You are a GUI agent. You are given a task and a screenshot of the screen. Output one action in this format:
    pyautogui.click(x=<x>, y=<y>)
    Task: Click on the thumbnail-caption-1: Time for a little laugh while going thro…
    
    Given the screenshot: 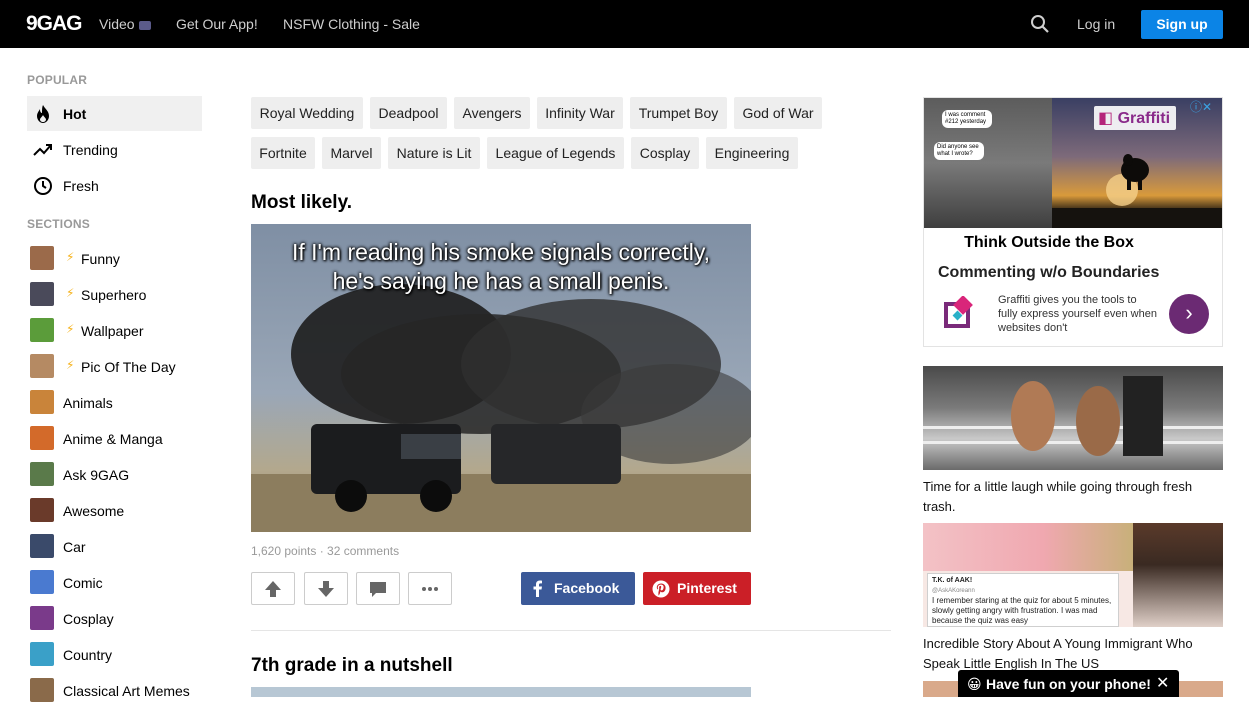 What is the action you would take?
    pyautogui.click(x=1073, y=497)
    